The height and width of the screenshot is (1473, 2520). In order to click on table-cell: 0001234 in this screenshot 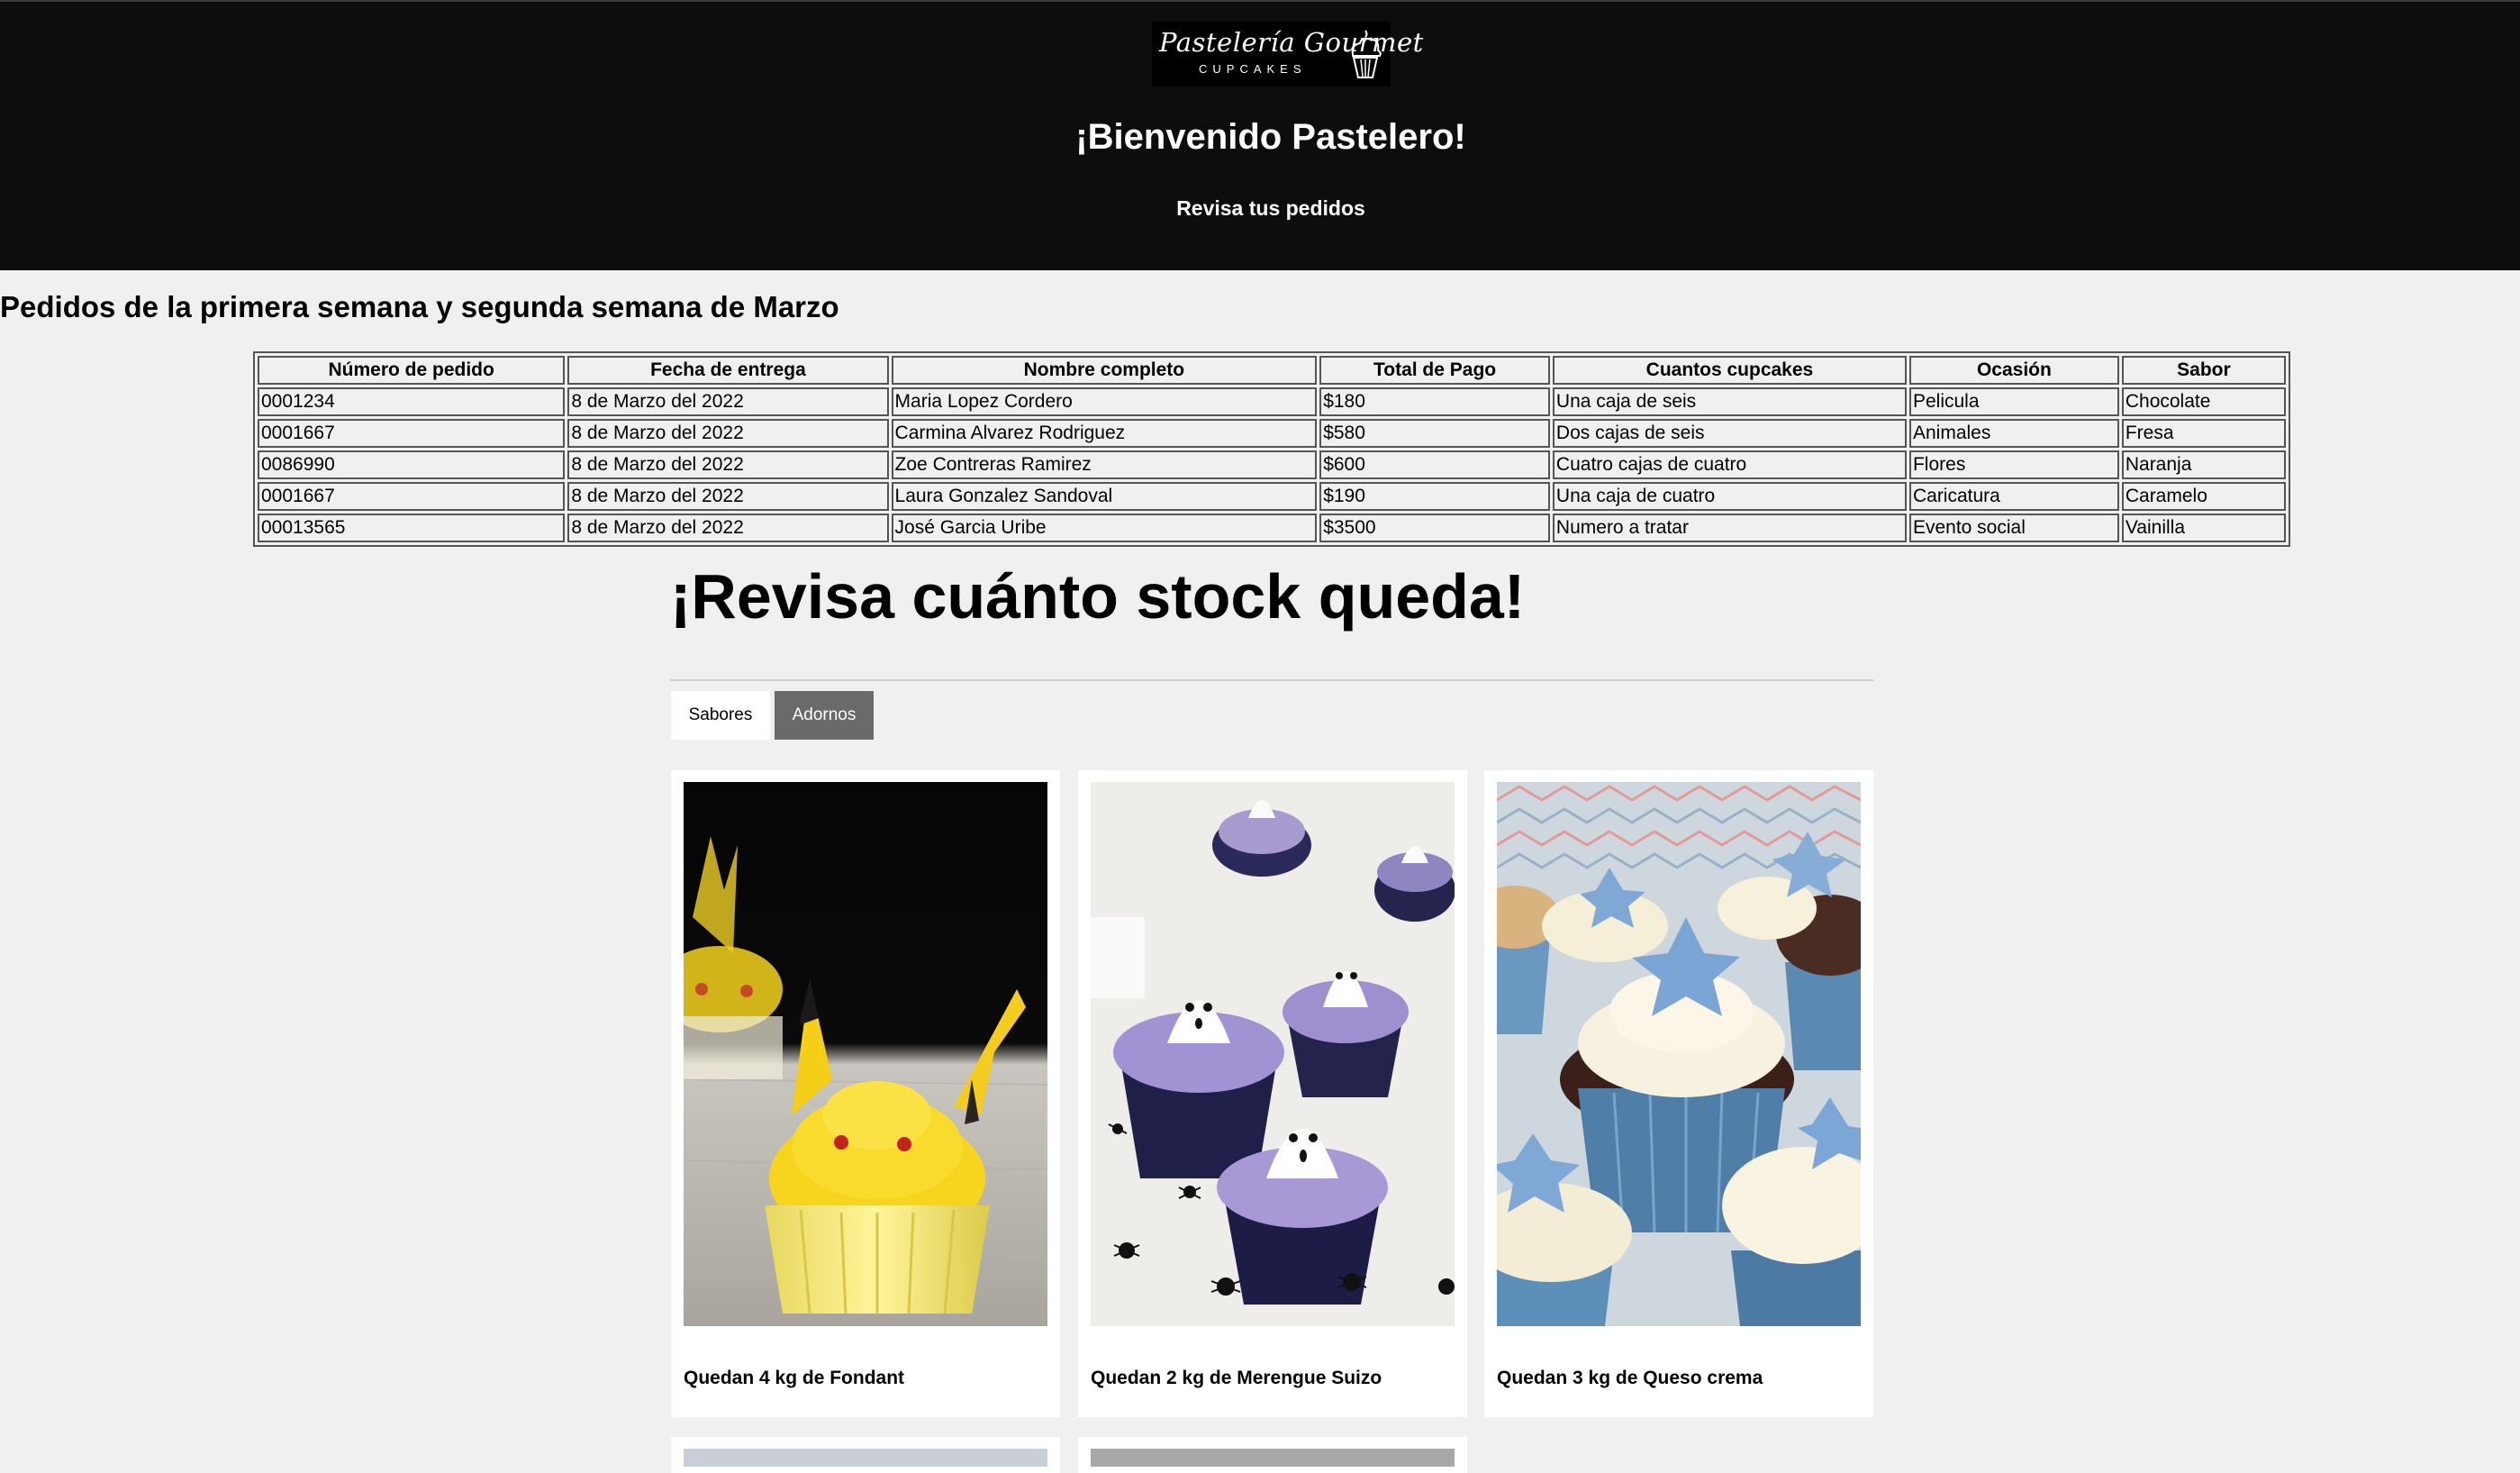, I will do `click(412, 401)`.